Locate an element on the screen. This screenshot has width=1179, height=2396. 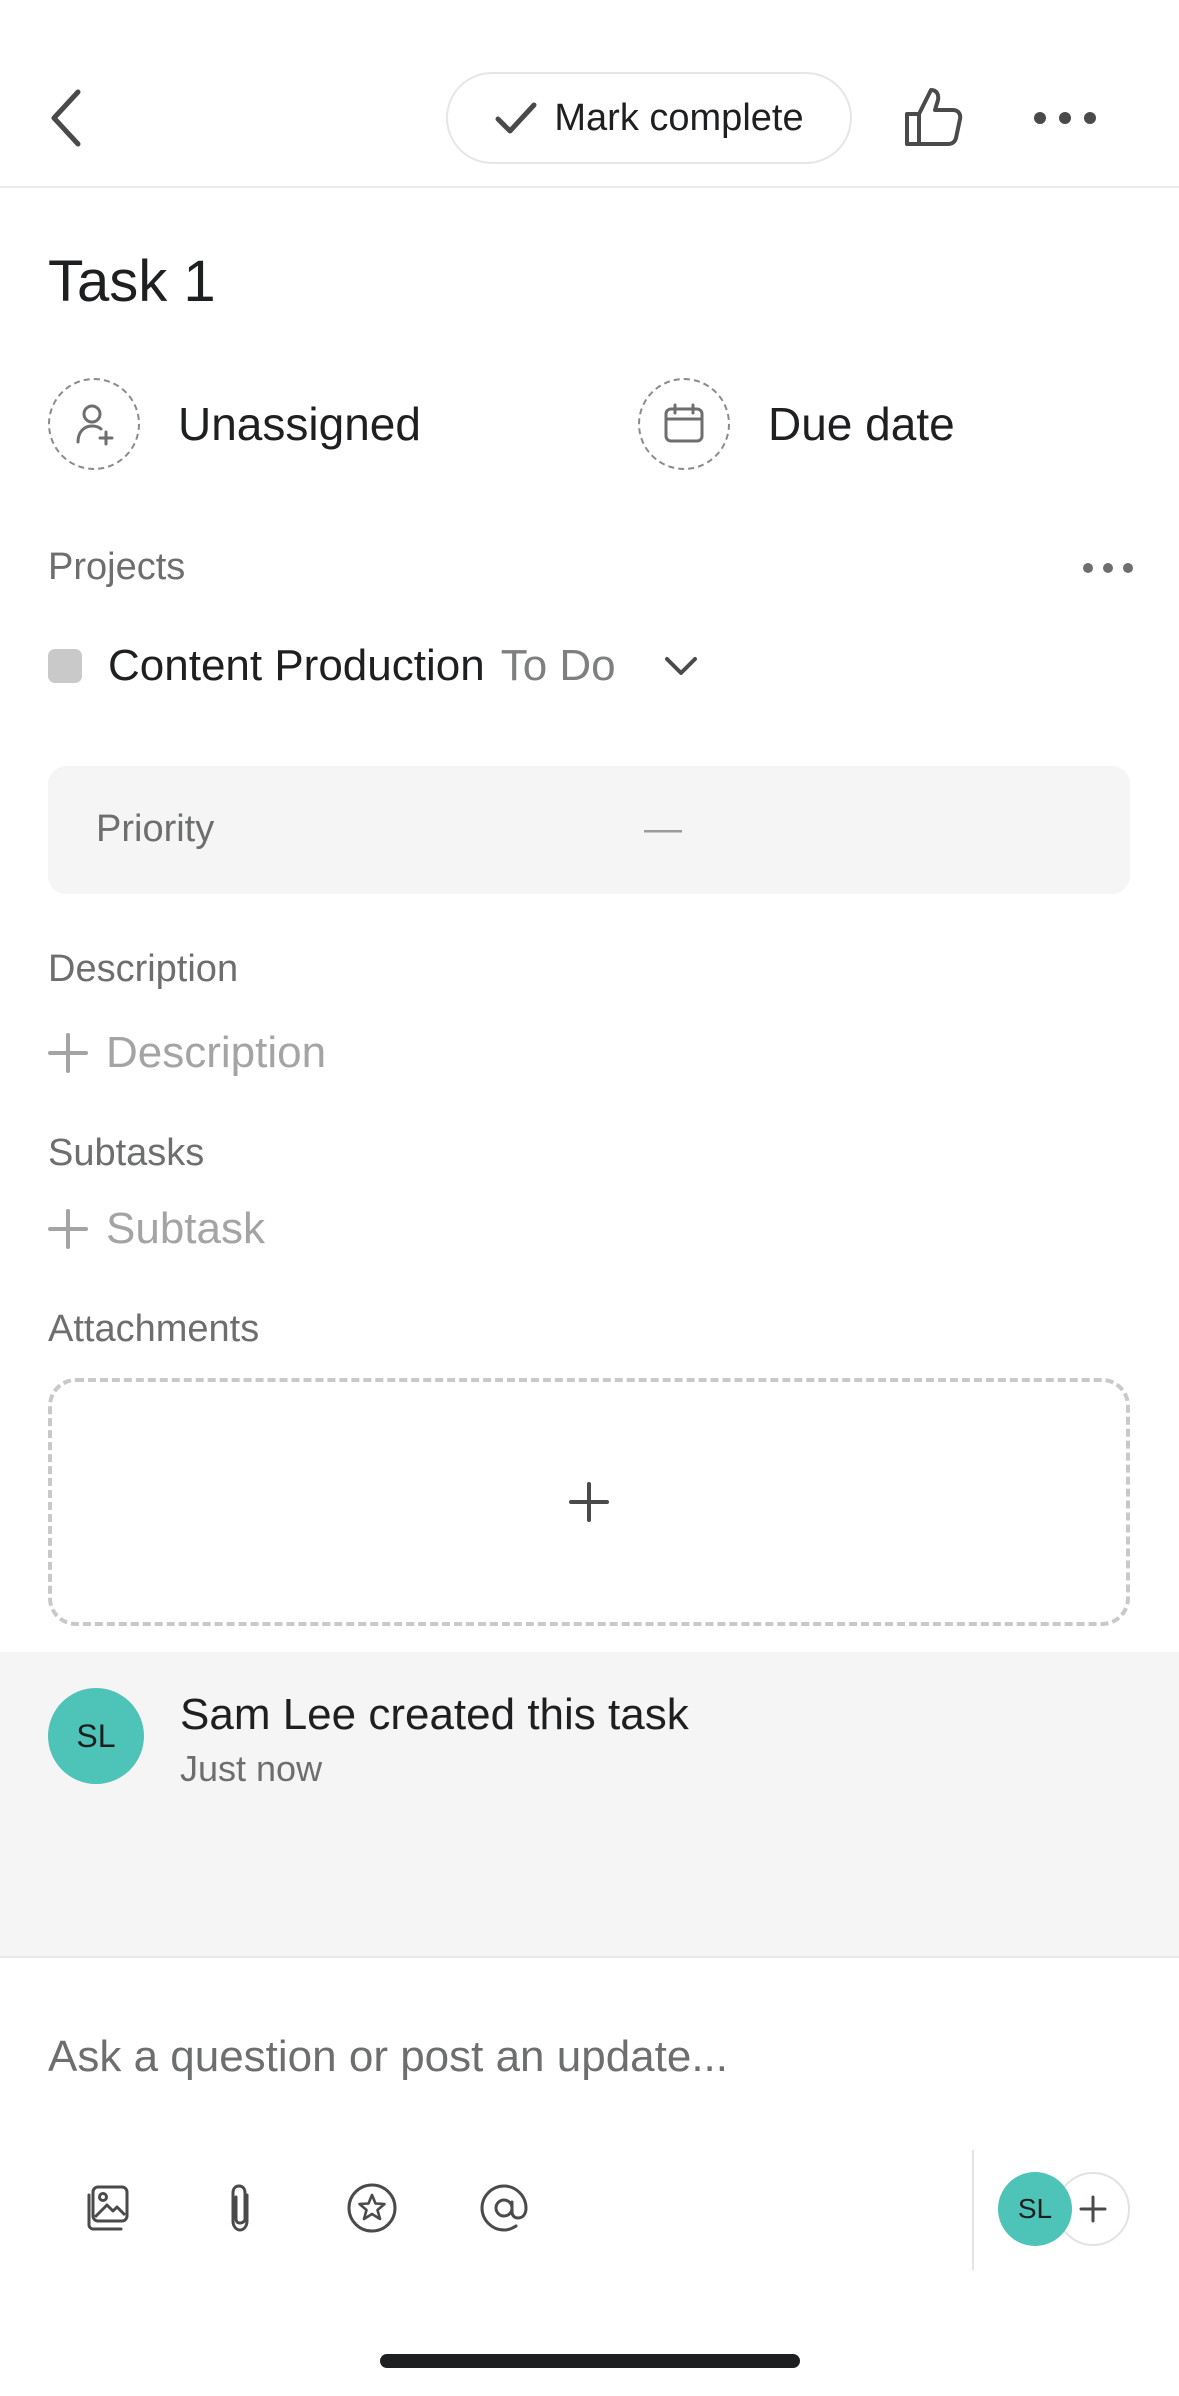
toolbar-divider is located at coordinates (973, 2210).